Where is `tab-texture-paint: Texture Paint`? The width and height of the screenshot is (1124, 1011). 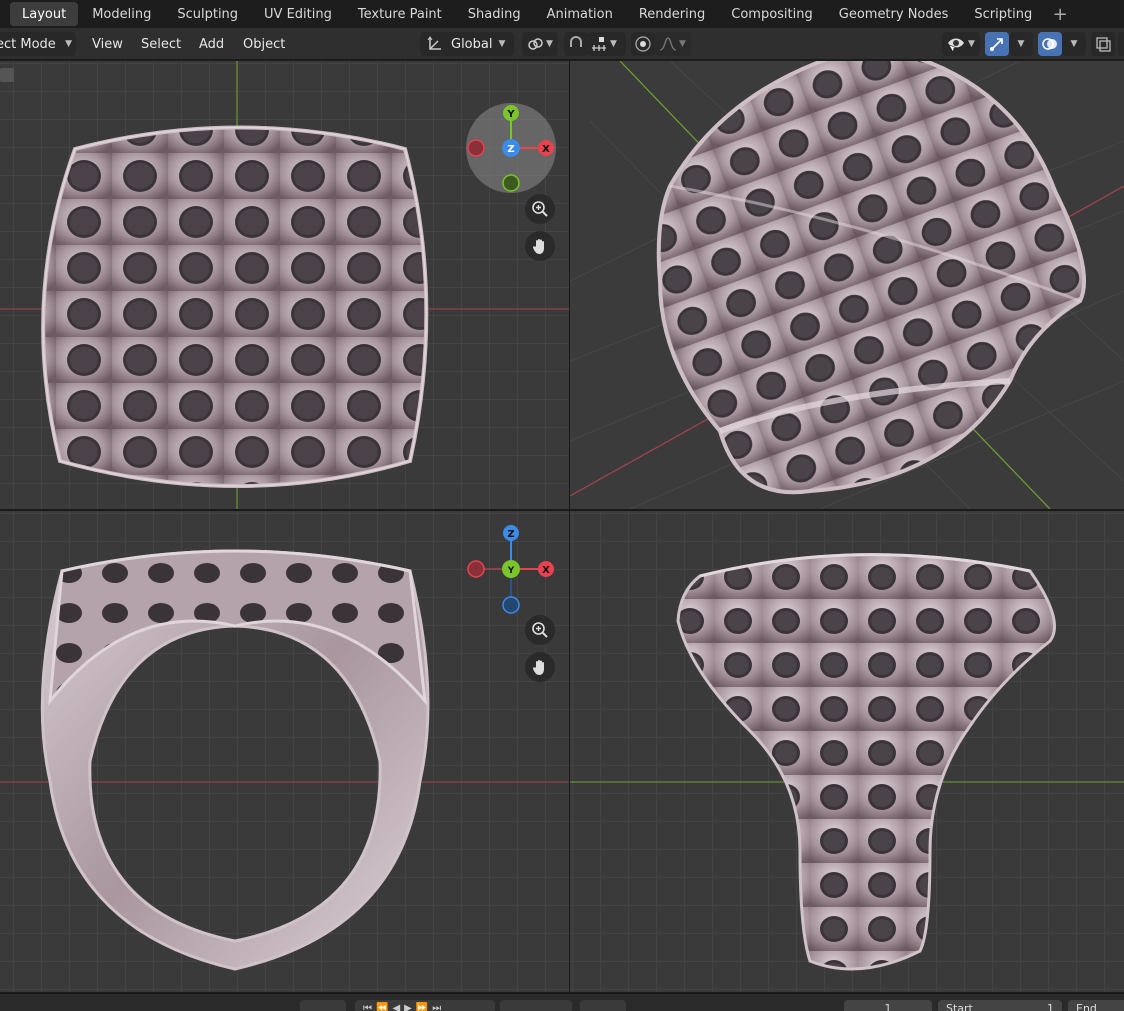
tab-texture-paint: Texture Paint is located at coordinates (400, 14).